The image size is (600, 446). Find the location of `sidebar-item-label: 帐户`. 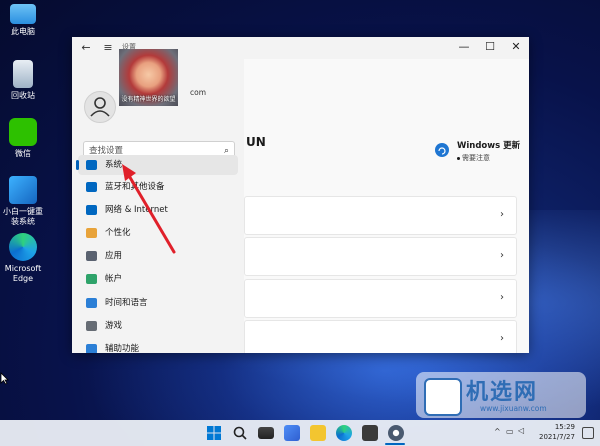

sidebar-item-label: 帐户 is located at coordinates (114, 279).